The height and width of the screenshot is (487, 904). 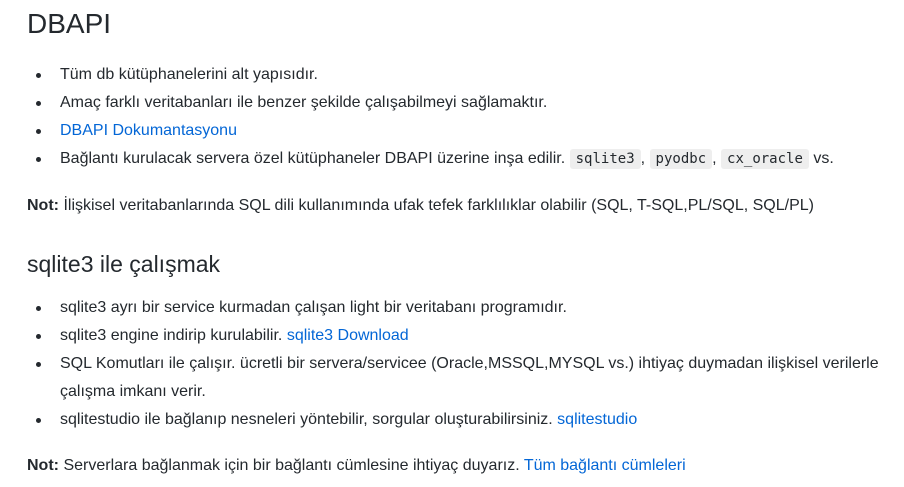 I want to click on code-pyodbc: pyodbc, so click(x=681, y=159).